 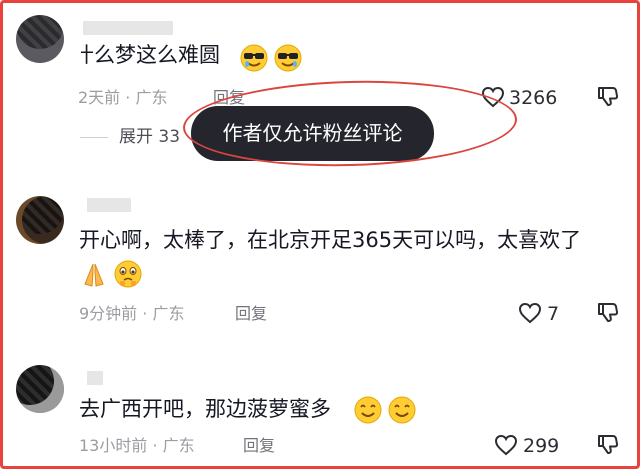 I want to click on comment-text: 开心啊，太棒了，在北京开足365天可以吗，太喜欢了, so click(x=330, y=240).